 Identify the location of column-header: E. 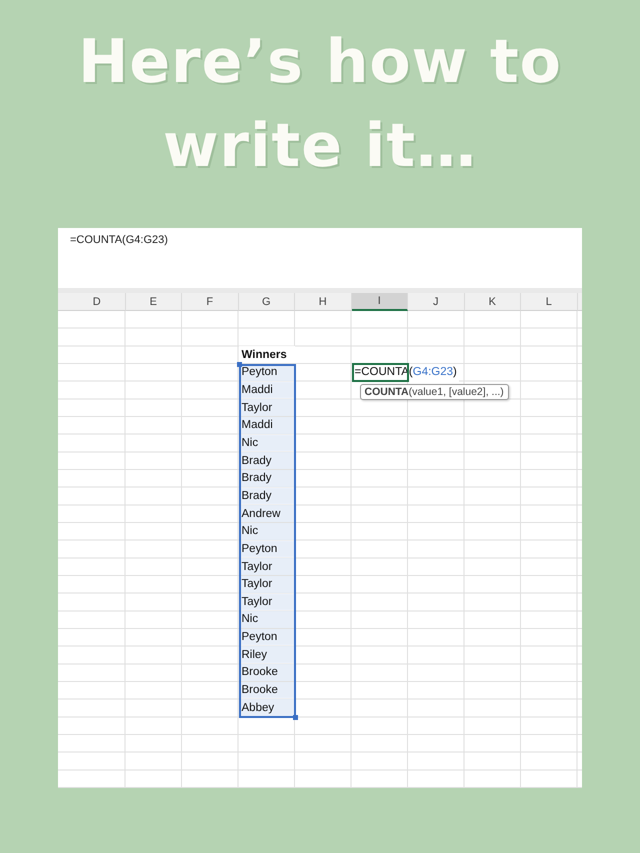
(154, 302).